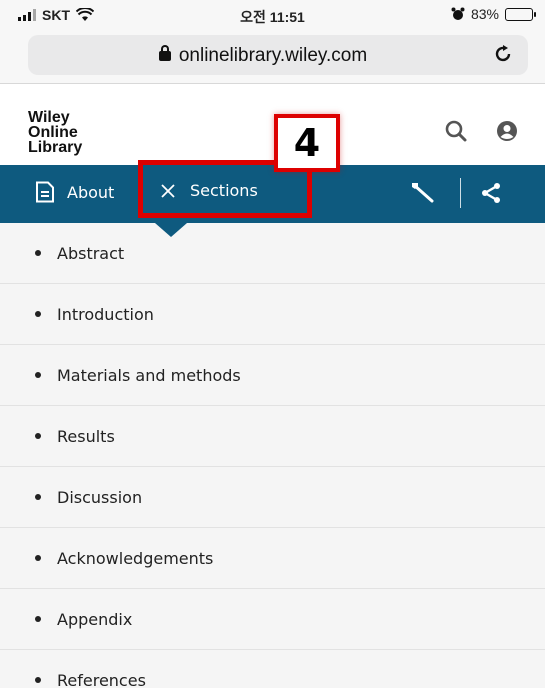 Image resolution: width=545 pixels, height=688 pixels. Describe the element at coordinates (272, 125) in the screenshot. I see `site-header: Wiley Online Library` at that location.